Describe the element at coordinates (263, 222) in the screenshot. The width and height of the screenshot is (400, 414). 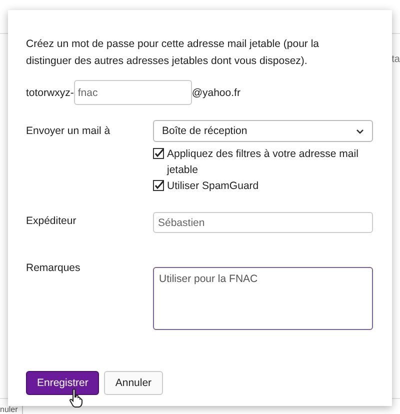
I see `sender-input-field: Sébastien` at that location.